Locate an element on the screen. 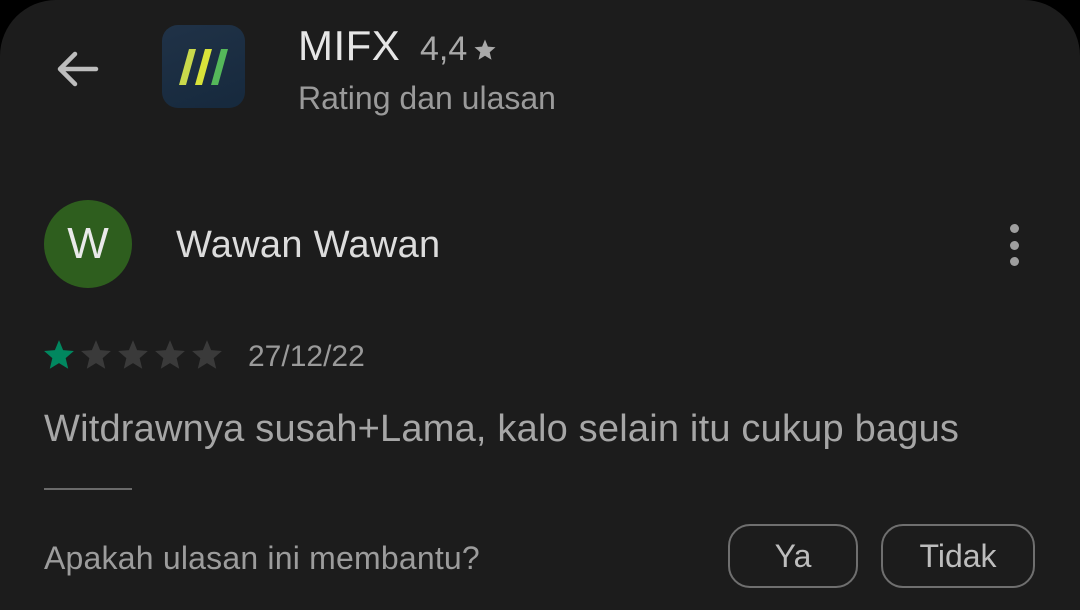  helpful-question: Apakah ulasan ini membantu? is located at coordinates (262, 558).